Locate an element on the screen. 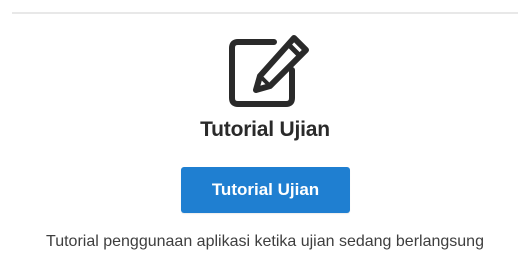  edit-icon is located at coordinates (268, 70).